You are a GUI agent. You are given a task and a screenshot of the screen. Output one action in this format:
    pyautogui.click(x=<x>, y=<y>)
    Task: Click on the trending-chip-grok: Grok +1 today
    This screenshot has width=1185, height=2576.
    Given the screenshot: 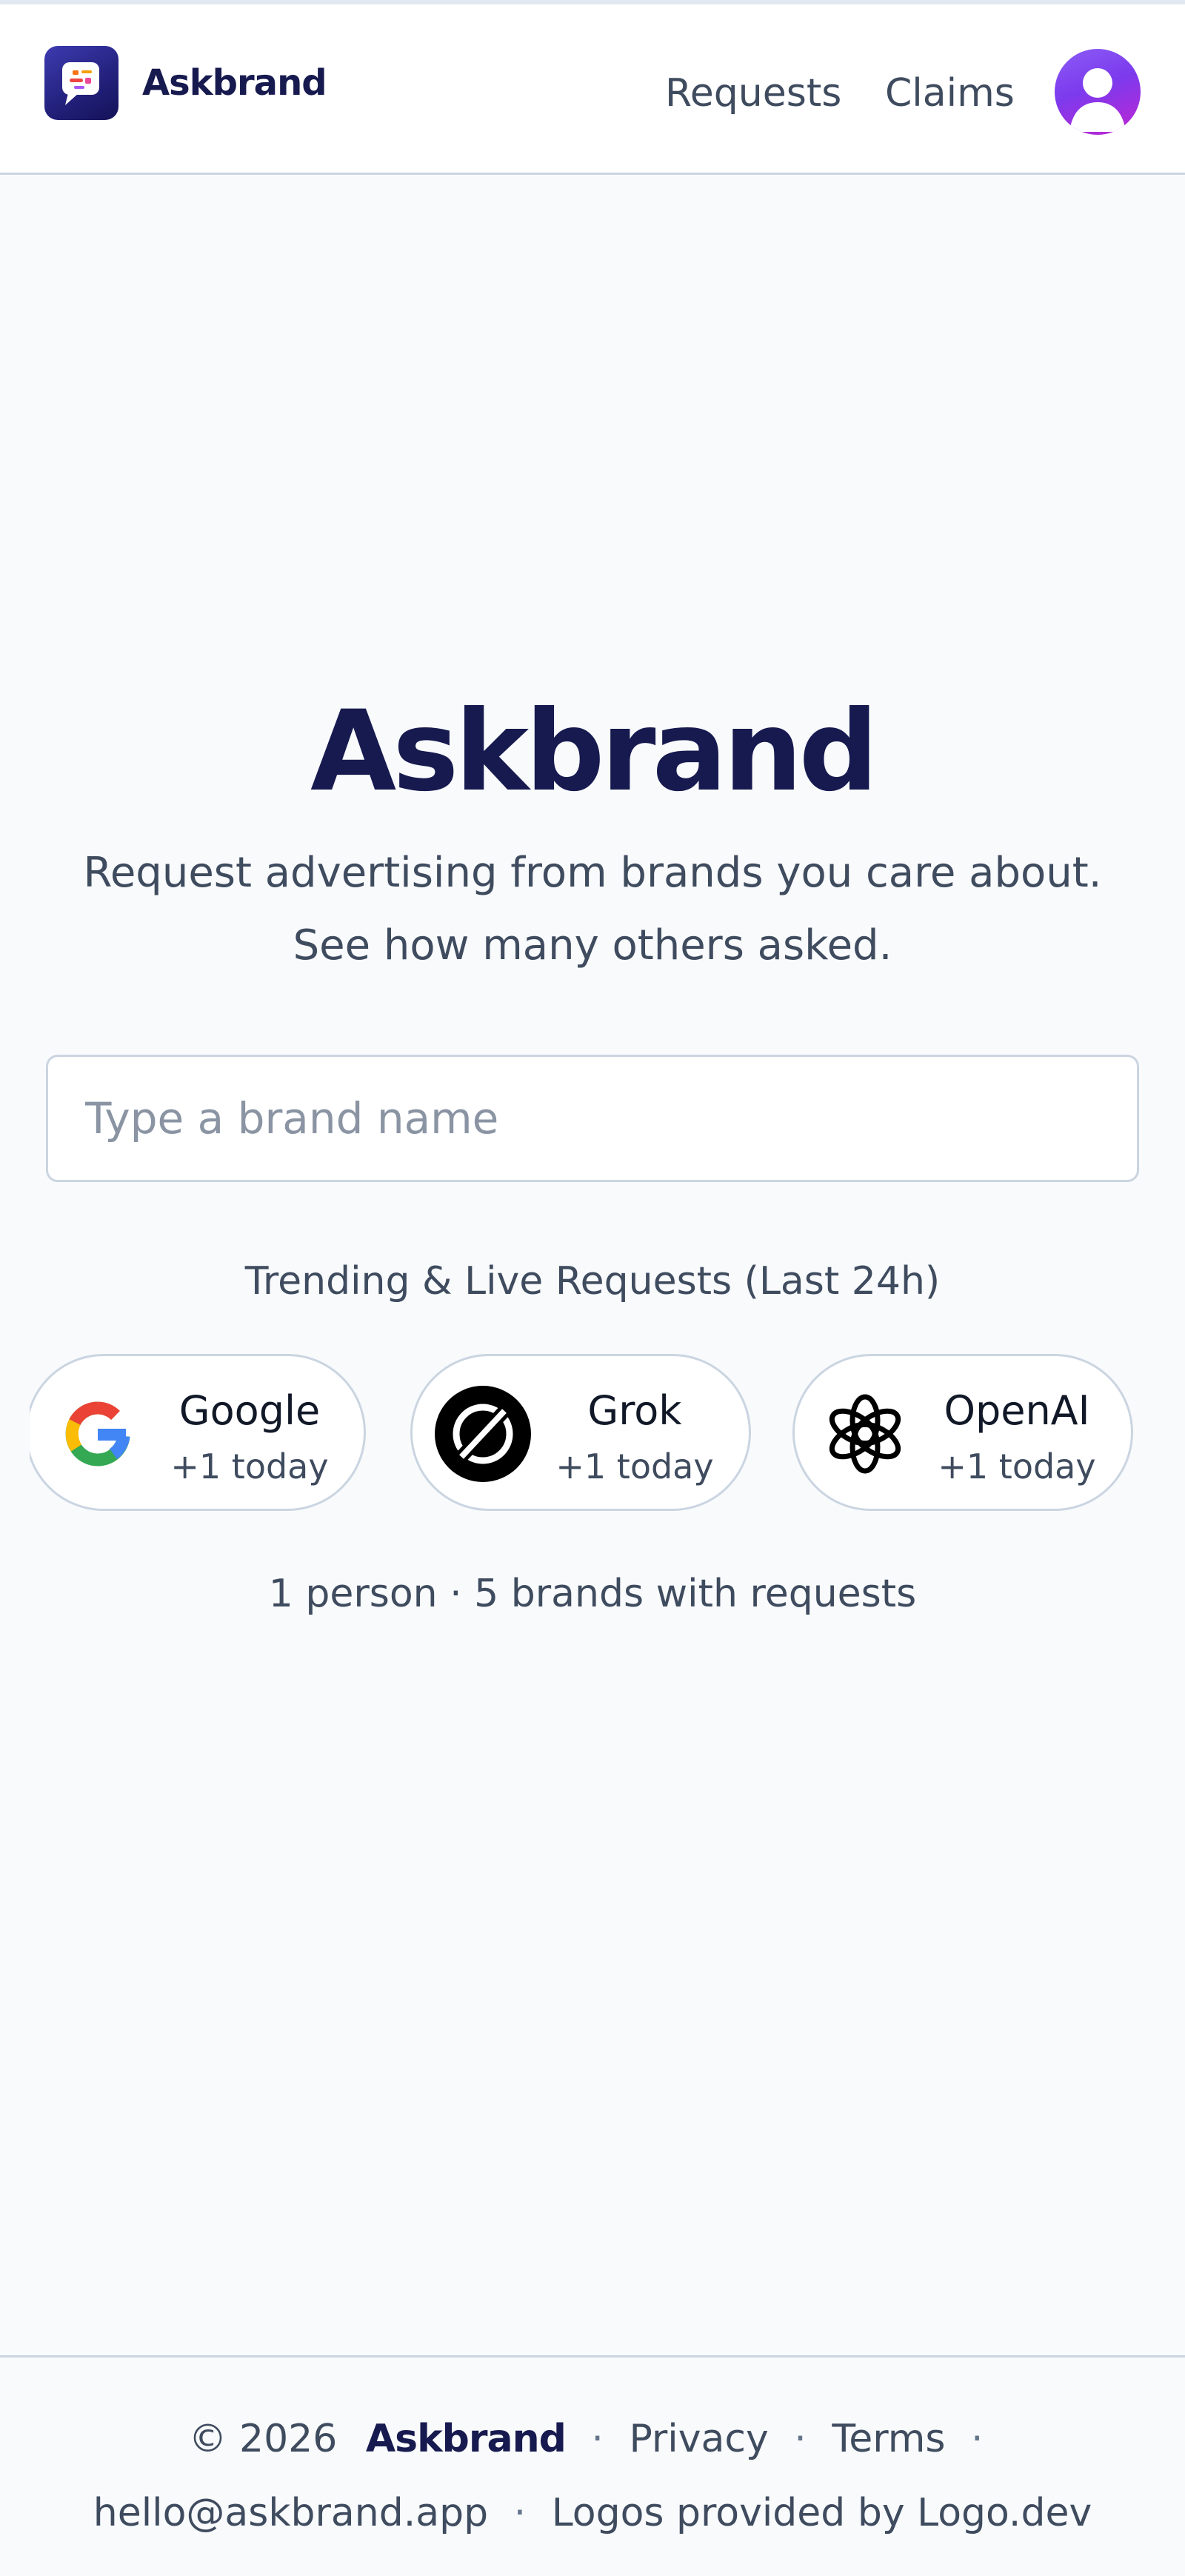 What is the action you would take?
    pyautogui.click(x=580, y=1432)
    